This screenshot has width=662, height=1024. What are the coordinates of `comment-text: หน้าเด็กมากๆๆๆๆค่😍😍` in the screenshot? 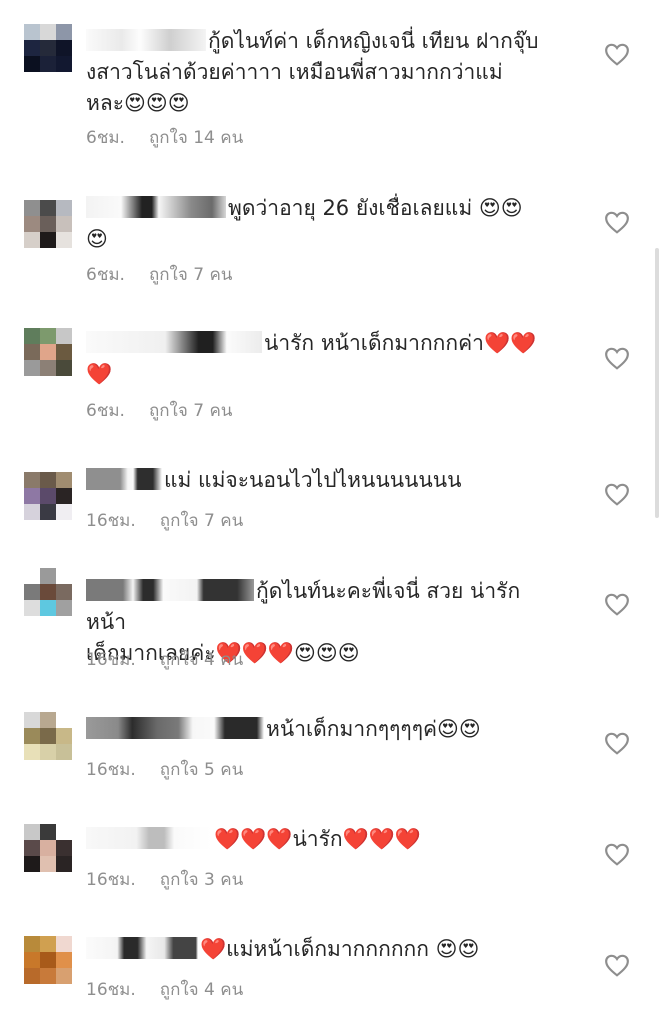 It's located at (326, 729).